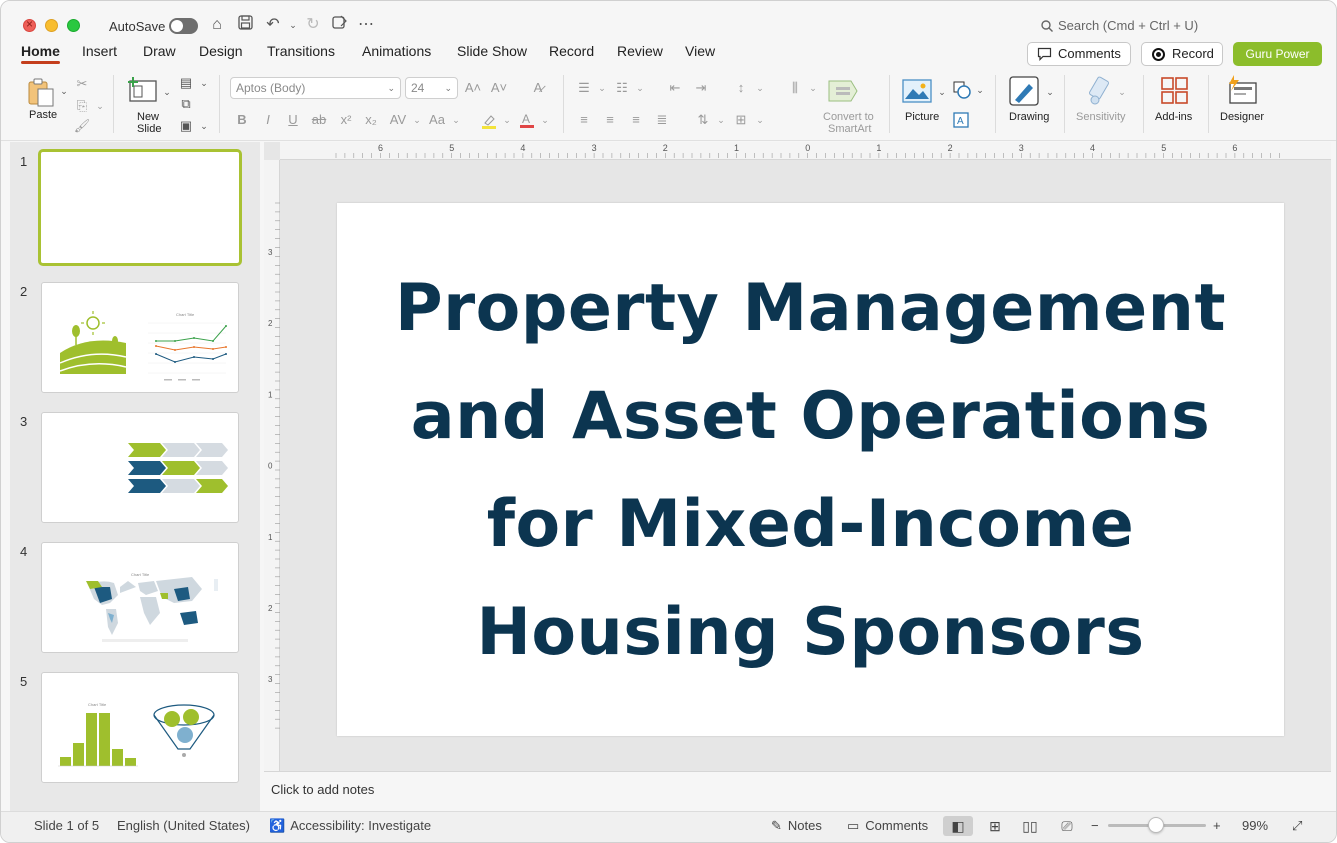  Describe the element at coordinates (140, 597) in the screenshot. I see `slide-thumbnail-4: Chart Title` at that location.